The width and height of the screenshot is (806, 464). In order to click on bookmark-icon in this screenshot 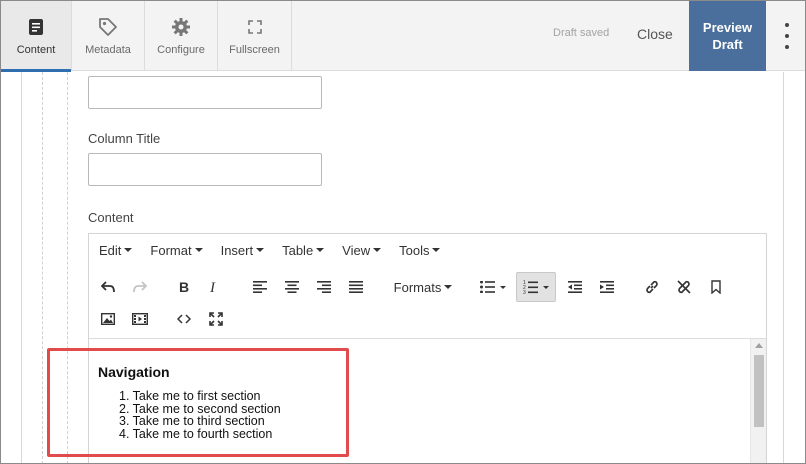, I will do `click(716, 287)`.